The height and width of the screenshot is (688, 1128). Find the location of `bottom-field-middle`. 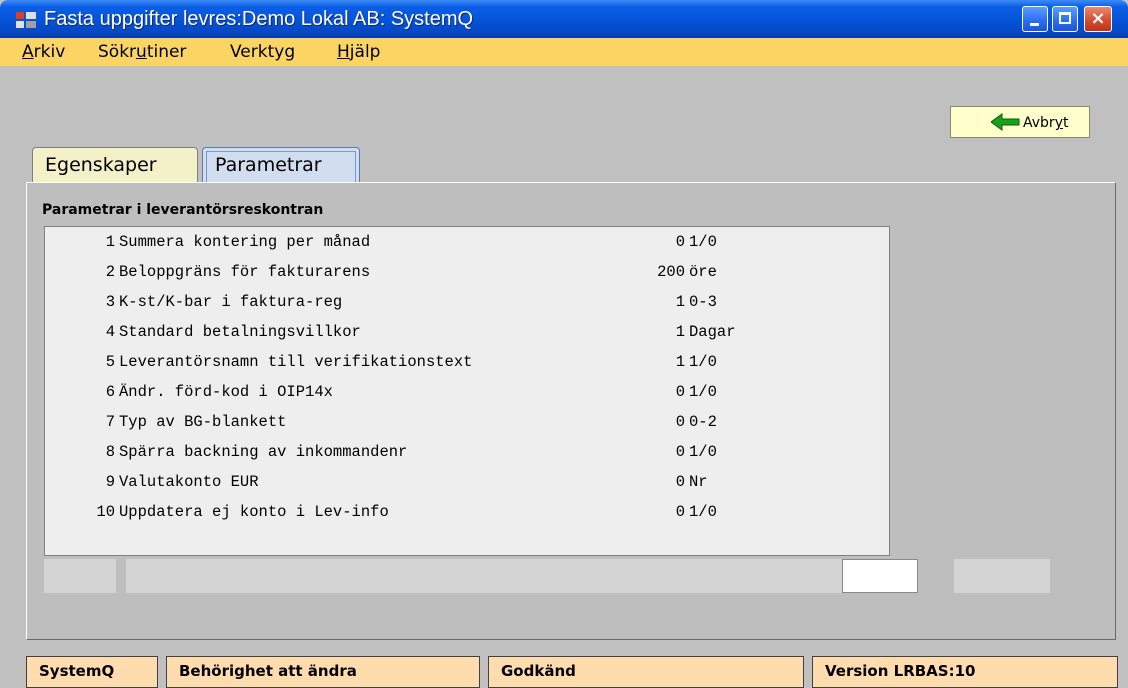

bottom-field-middle is located at coordinates (498, 576).